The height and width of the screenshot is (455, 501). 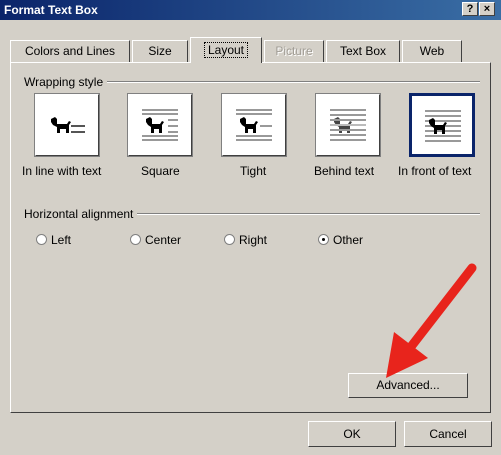 What do you see at coordinates (163, 240) in the screenshot?
I see `align-center-label: Center` at bounding box center [163, 240].